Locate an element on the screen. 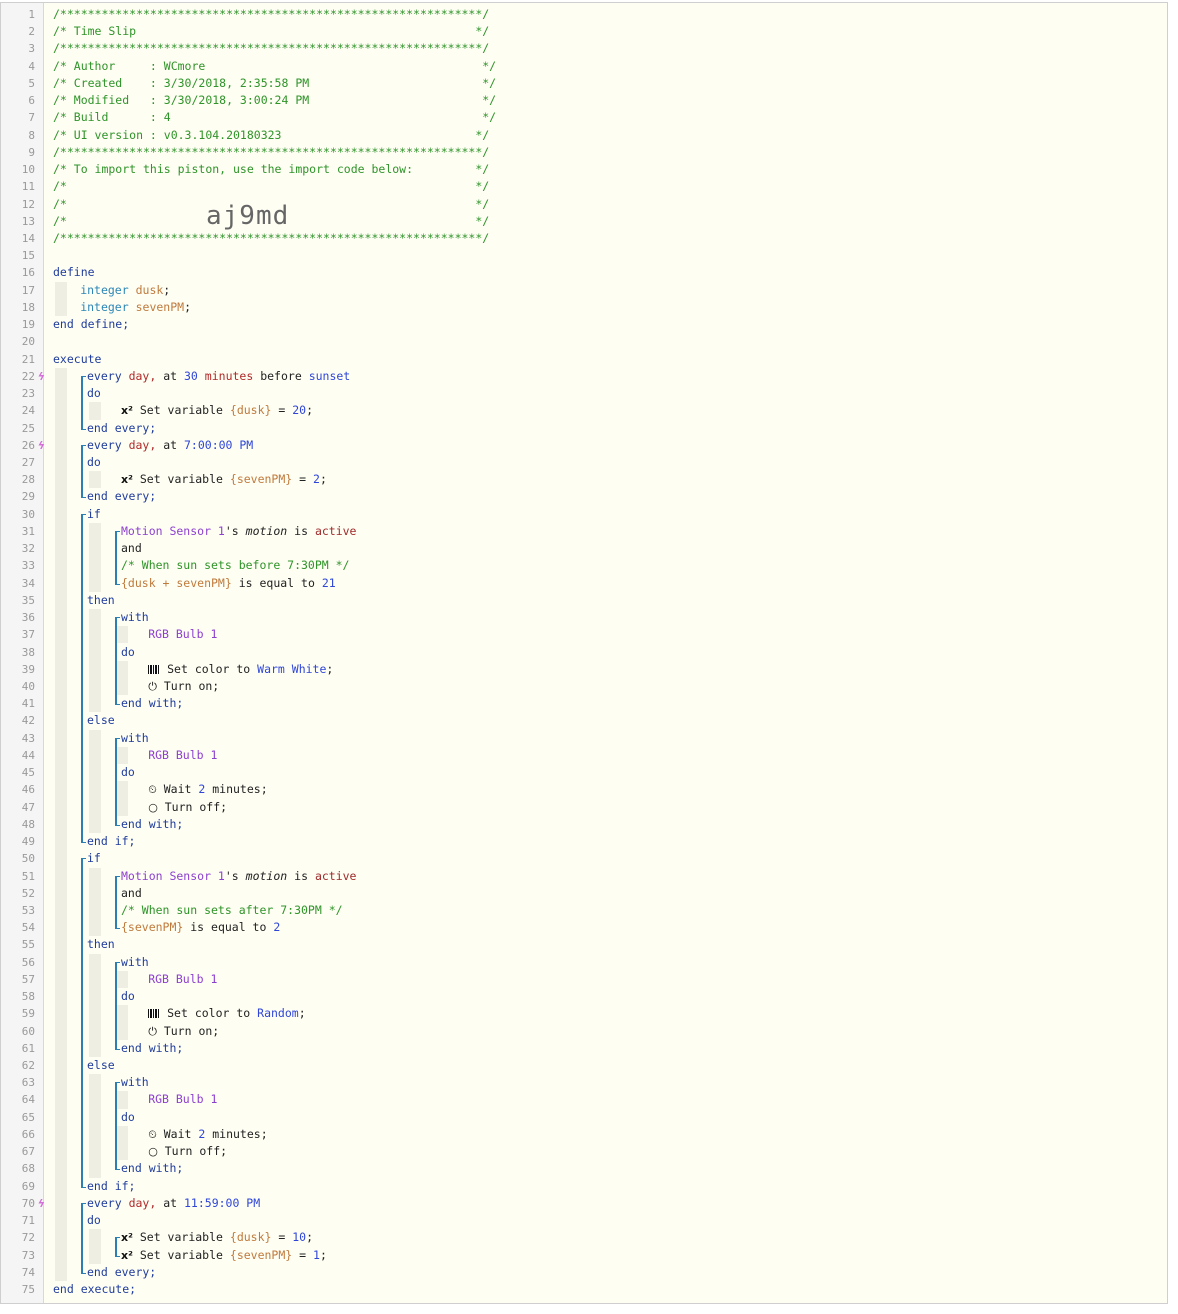 This screenshot has width=1178, height=1314. code-line-52: and is located at coordinates (131, 893).